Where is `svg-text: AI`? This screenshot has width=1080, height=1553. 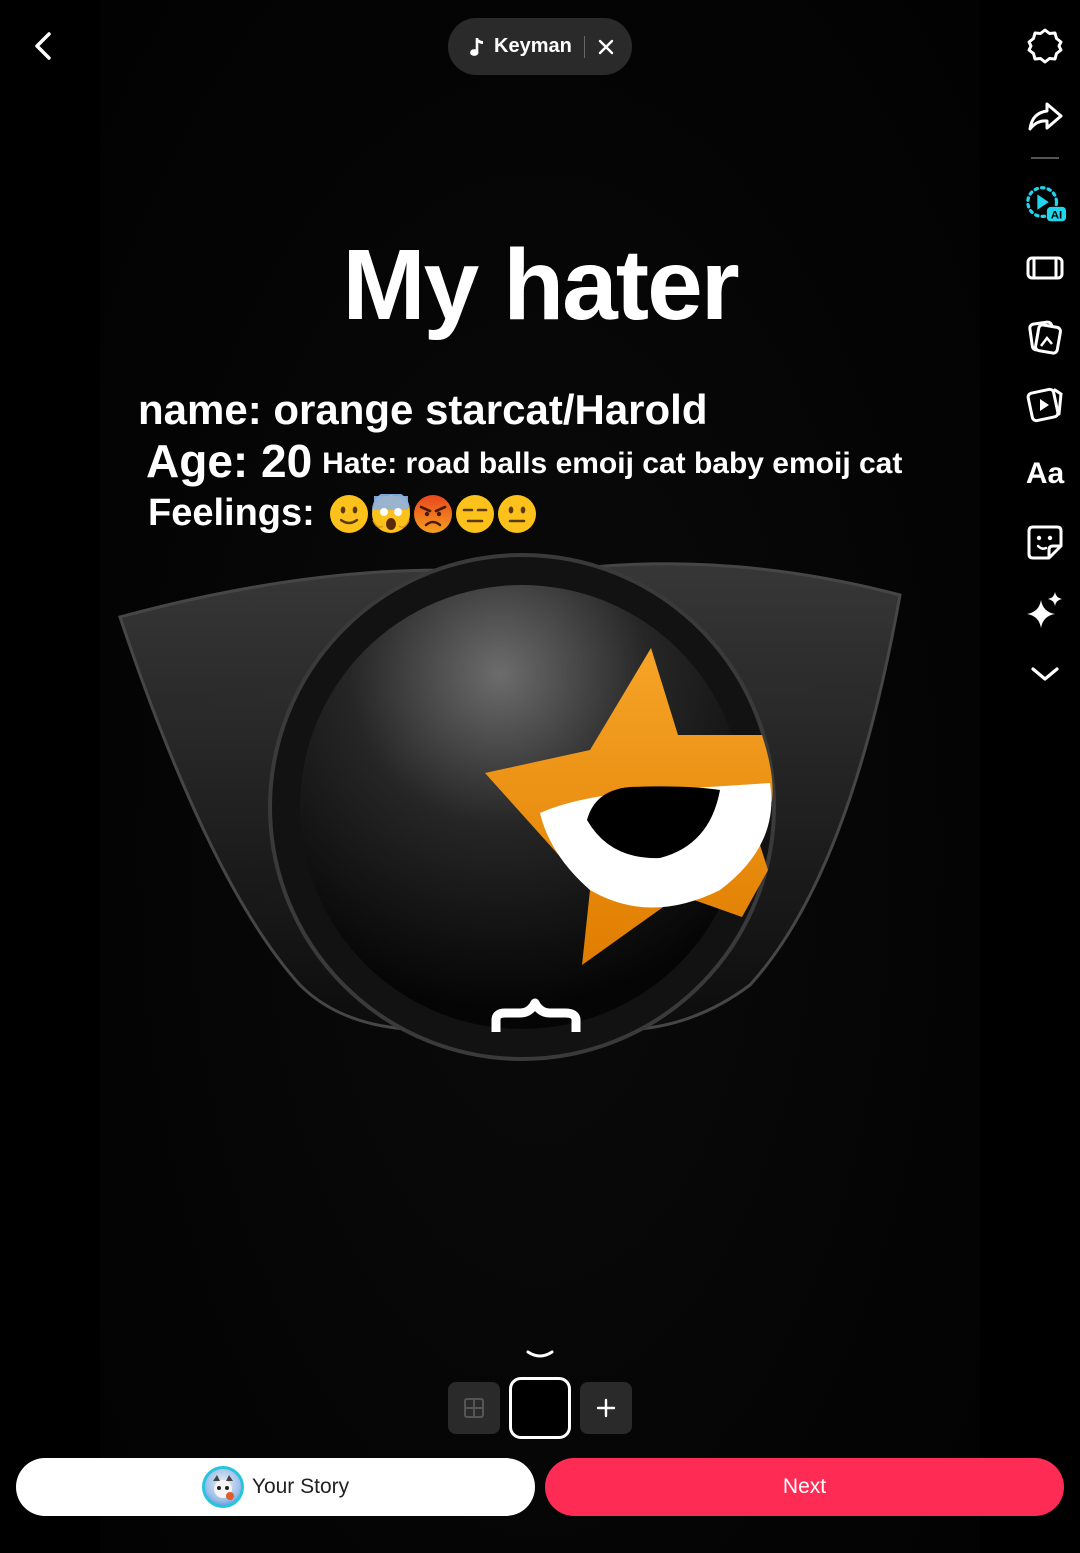
svg-text: AI is located at coordinates (1056, 215).